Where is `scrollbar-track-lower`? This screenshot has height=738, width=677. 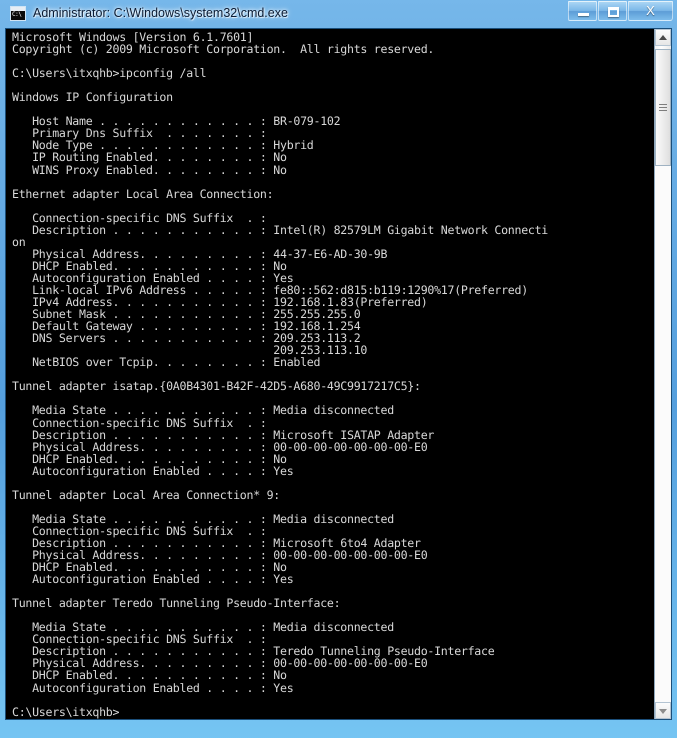
scrollbar-track-lower is located at coordinates (663, 434).